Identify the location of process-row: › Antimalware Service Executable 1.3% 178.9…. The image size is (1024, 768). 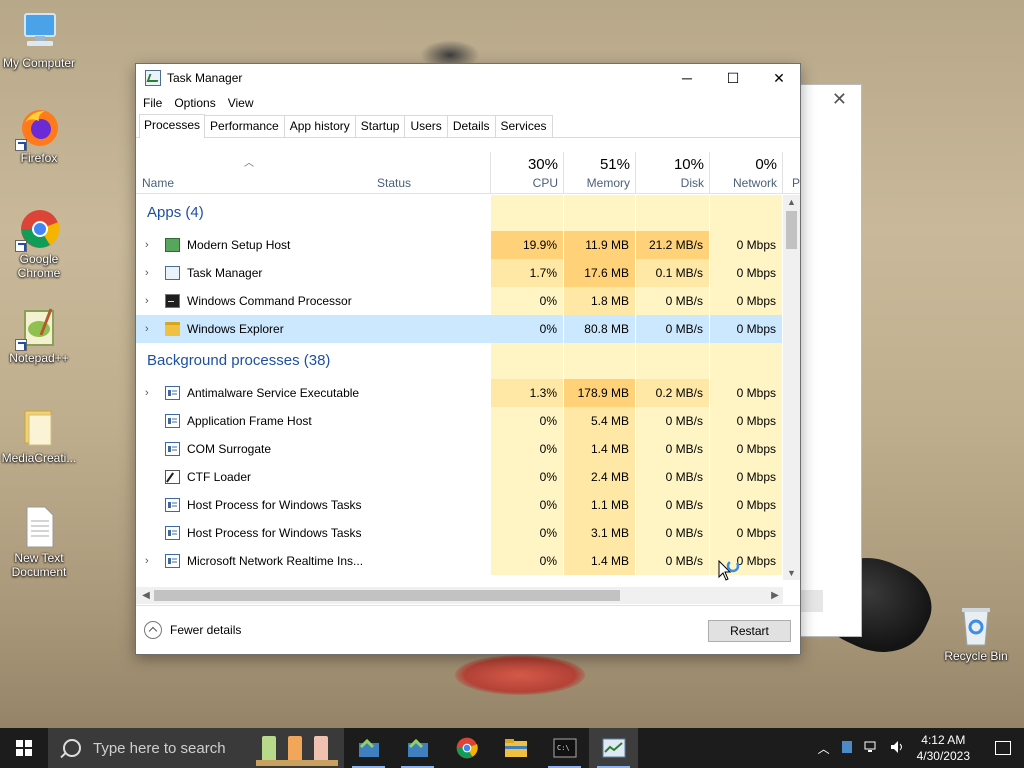
(459, 393).